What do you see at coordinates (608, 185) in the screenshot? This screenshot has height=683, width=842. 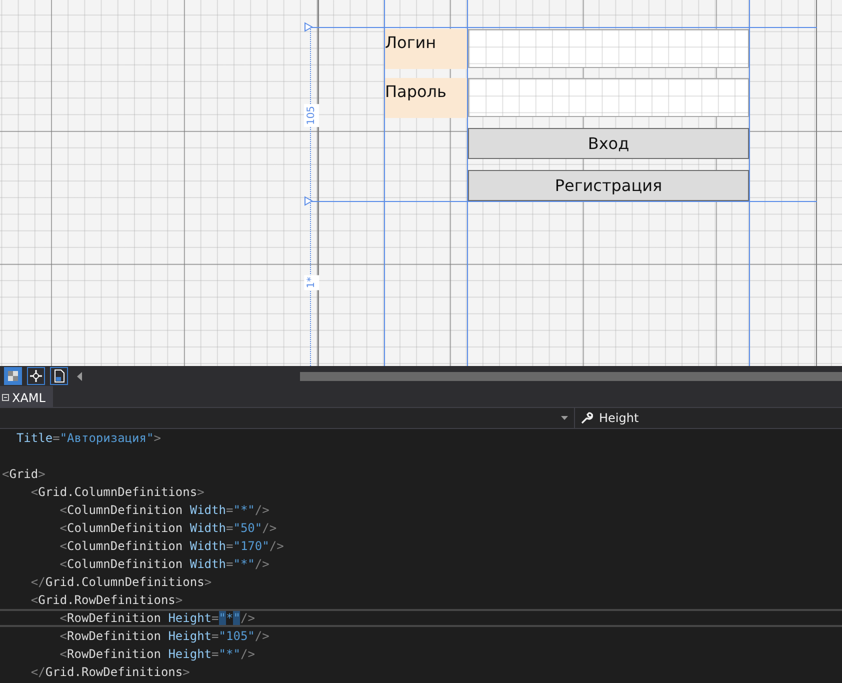 I see `form-button: Регистрация` at bounding box center [608, 185].